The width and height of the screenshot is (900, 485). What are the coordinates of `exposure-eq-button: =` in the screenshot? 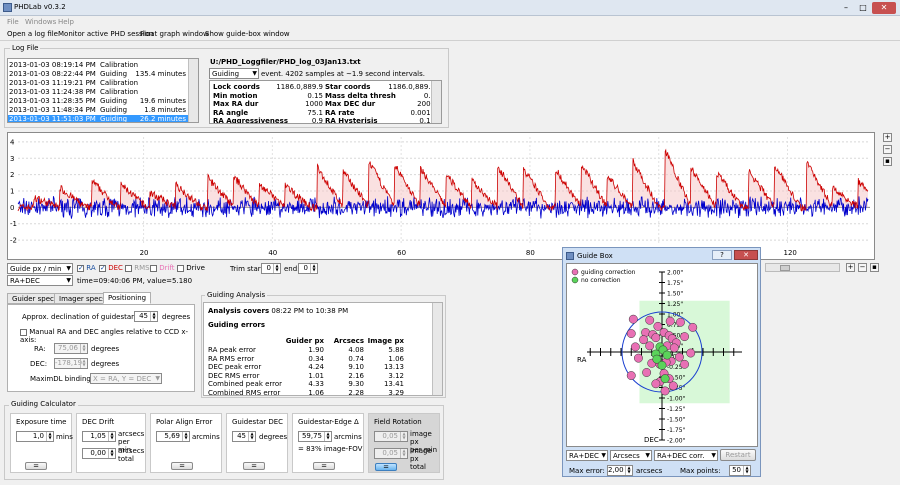 It's located at (36, 466).